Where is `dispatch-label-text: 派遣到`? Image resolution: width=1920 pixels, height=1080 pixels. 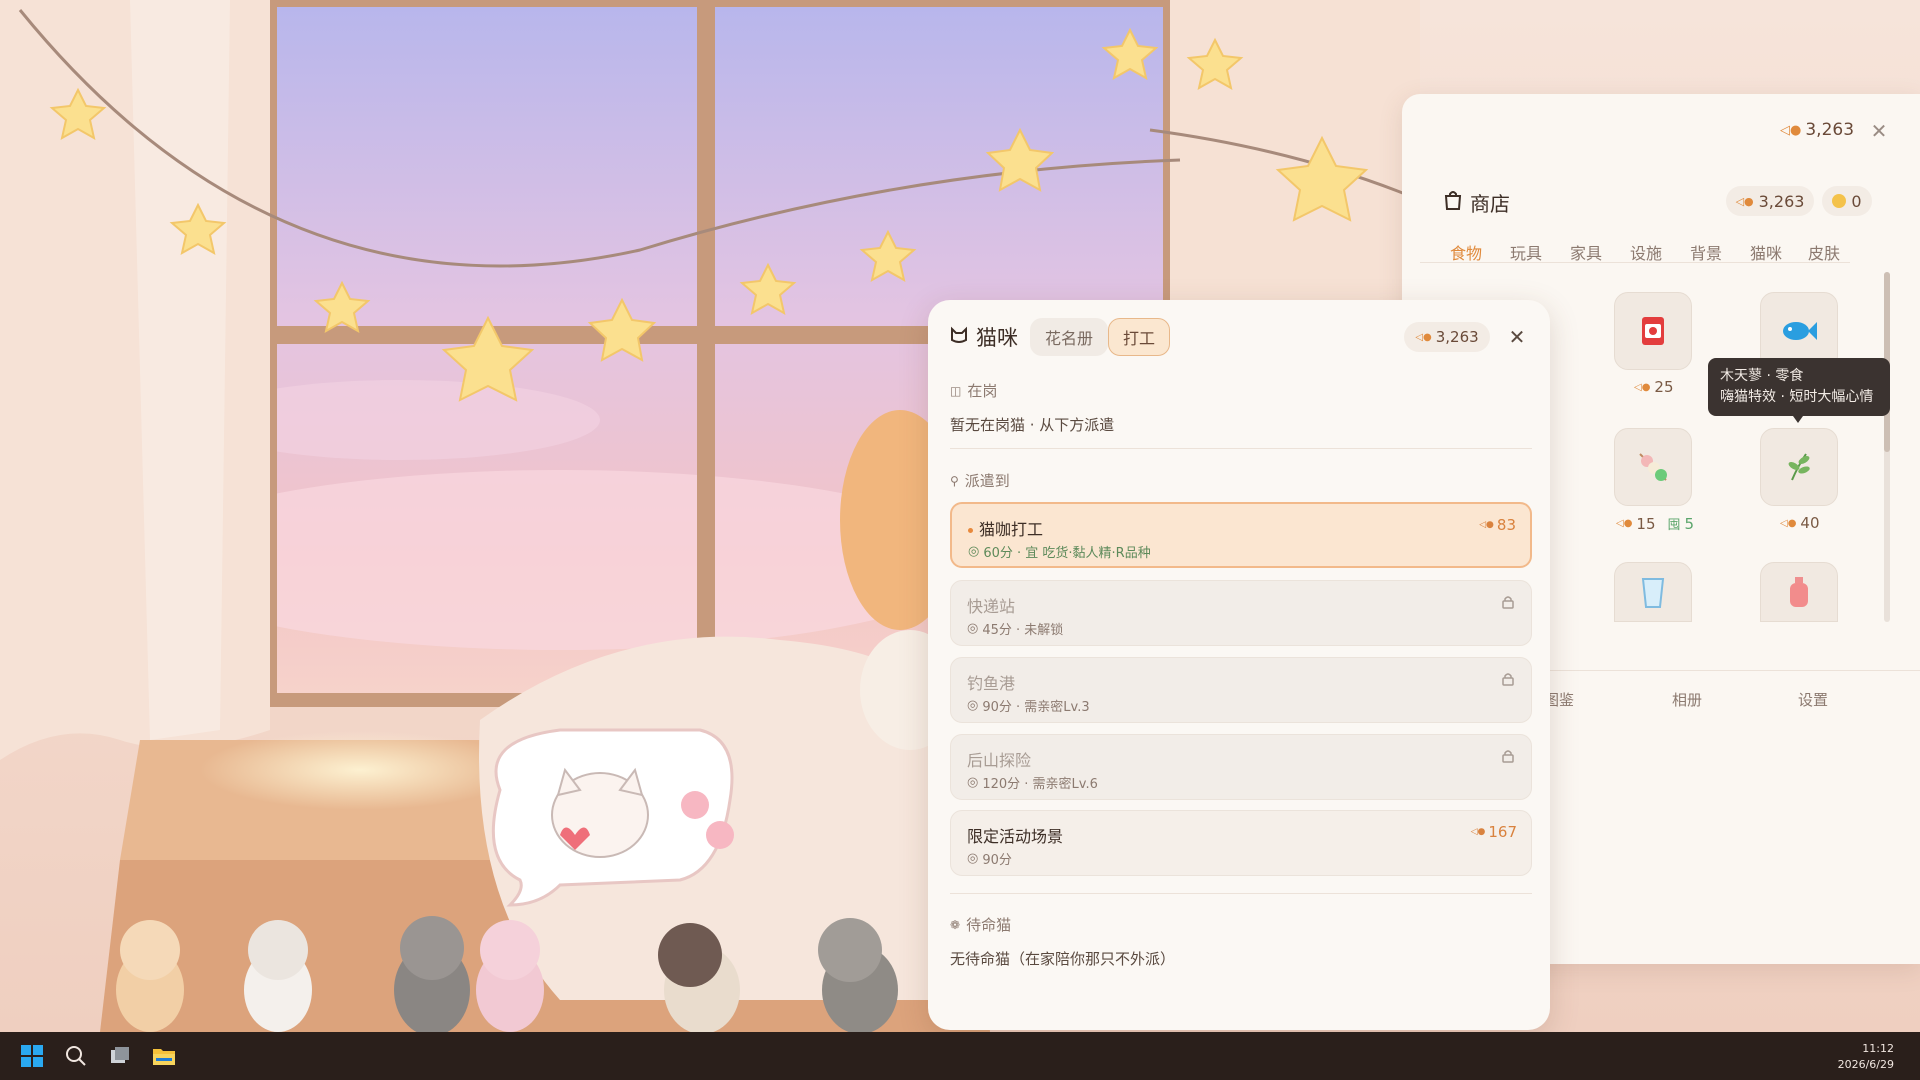 dispatch-label-text: 派遣到 is located at coordinates (987, 481).